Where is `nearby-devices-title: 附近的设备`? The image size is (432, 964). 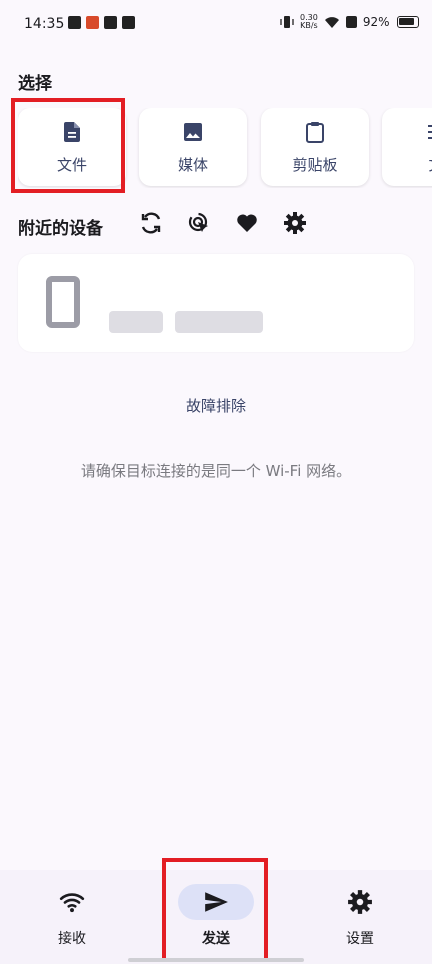 nearby-devices-title: 附近的设备 is located at coordinates (60, 229).